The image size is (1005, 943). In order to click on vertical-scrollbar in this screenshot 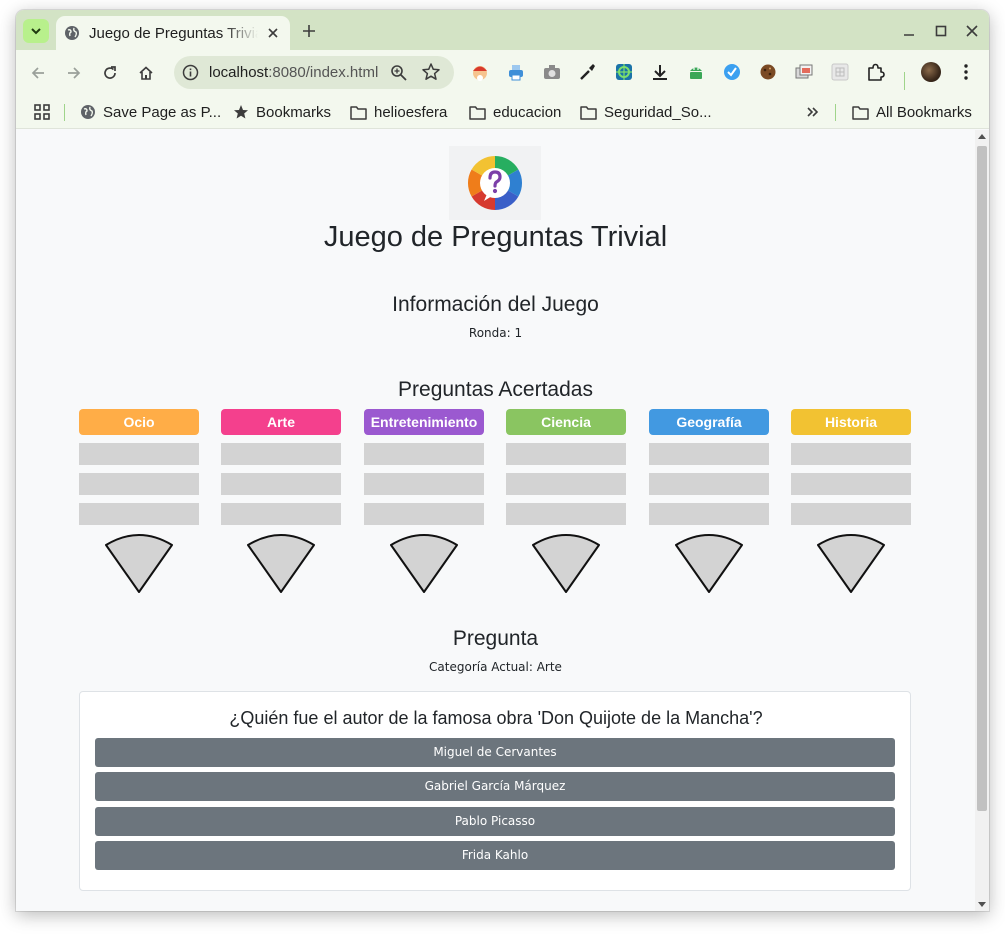, I will do `click(982, 520)`.